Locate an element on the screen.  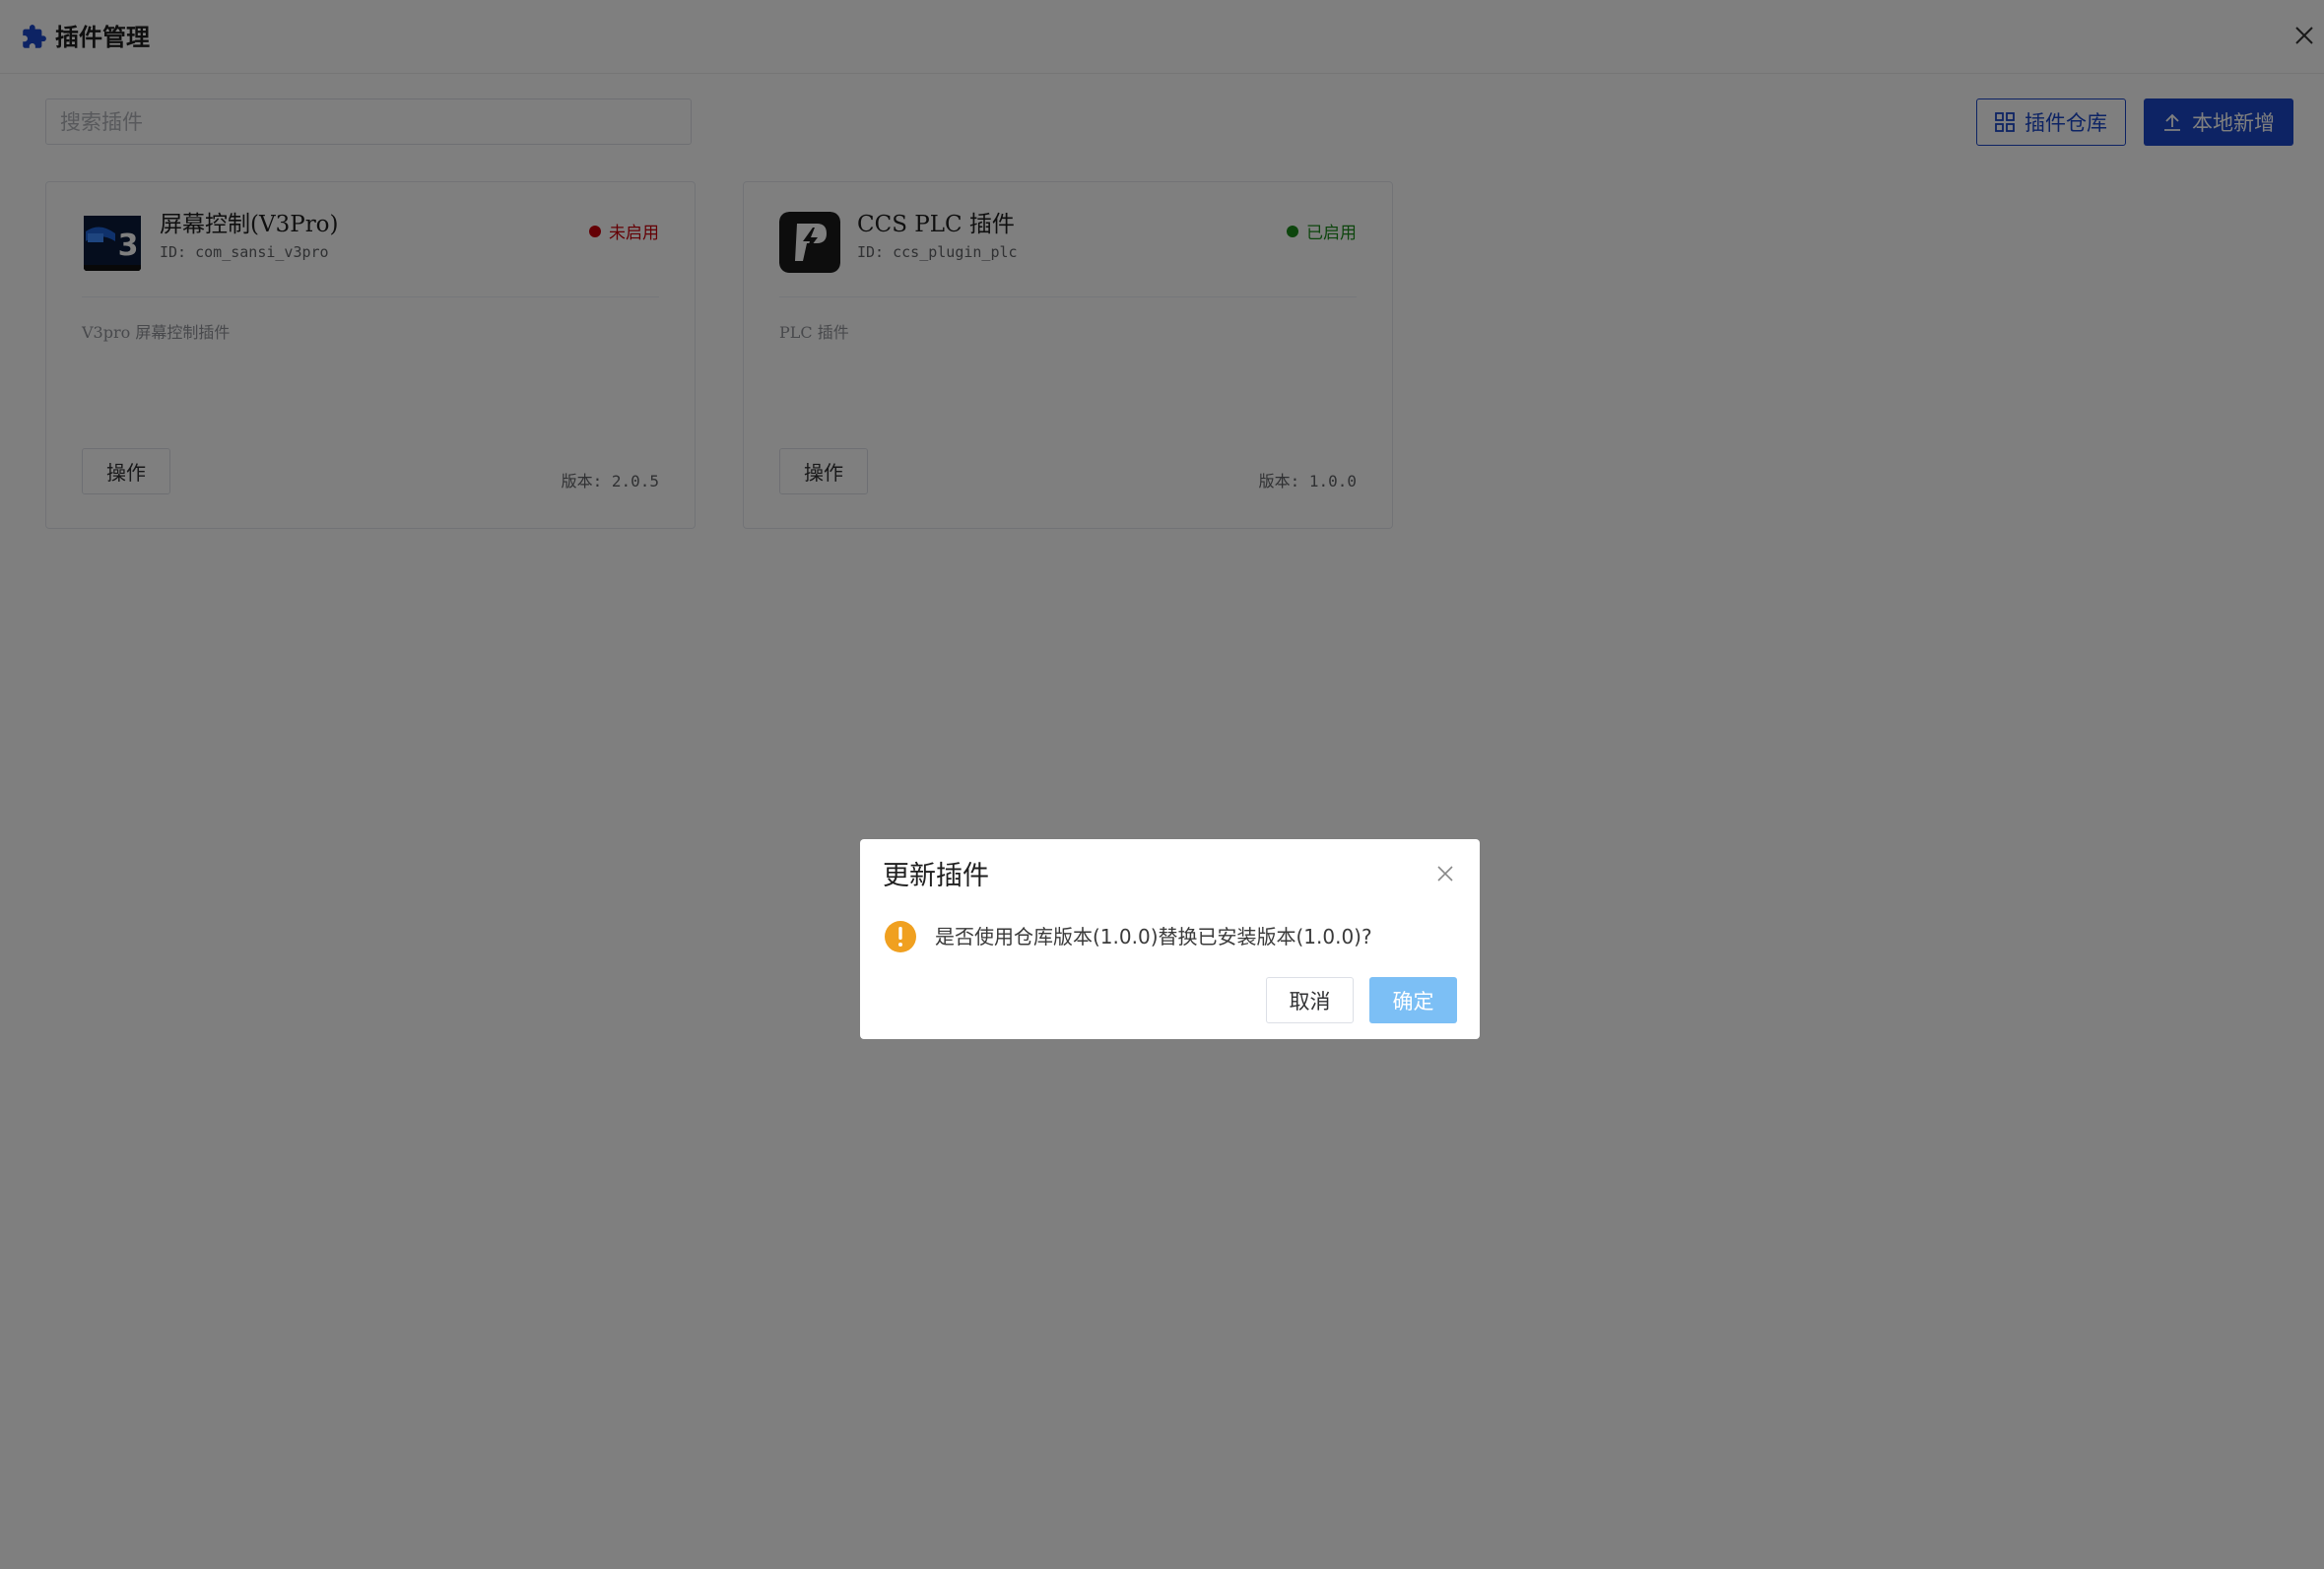
dialog-title: 更新插件 is located at coordinates (936, 876).